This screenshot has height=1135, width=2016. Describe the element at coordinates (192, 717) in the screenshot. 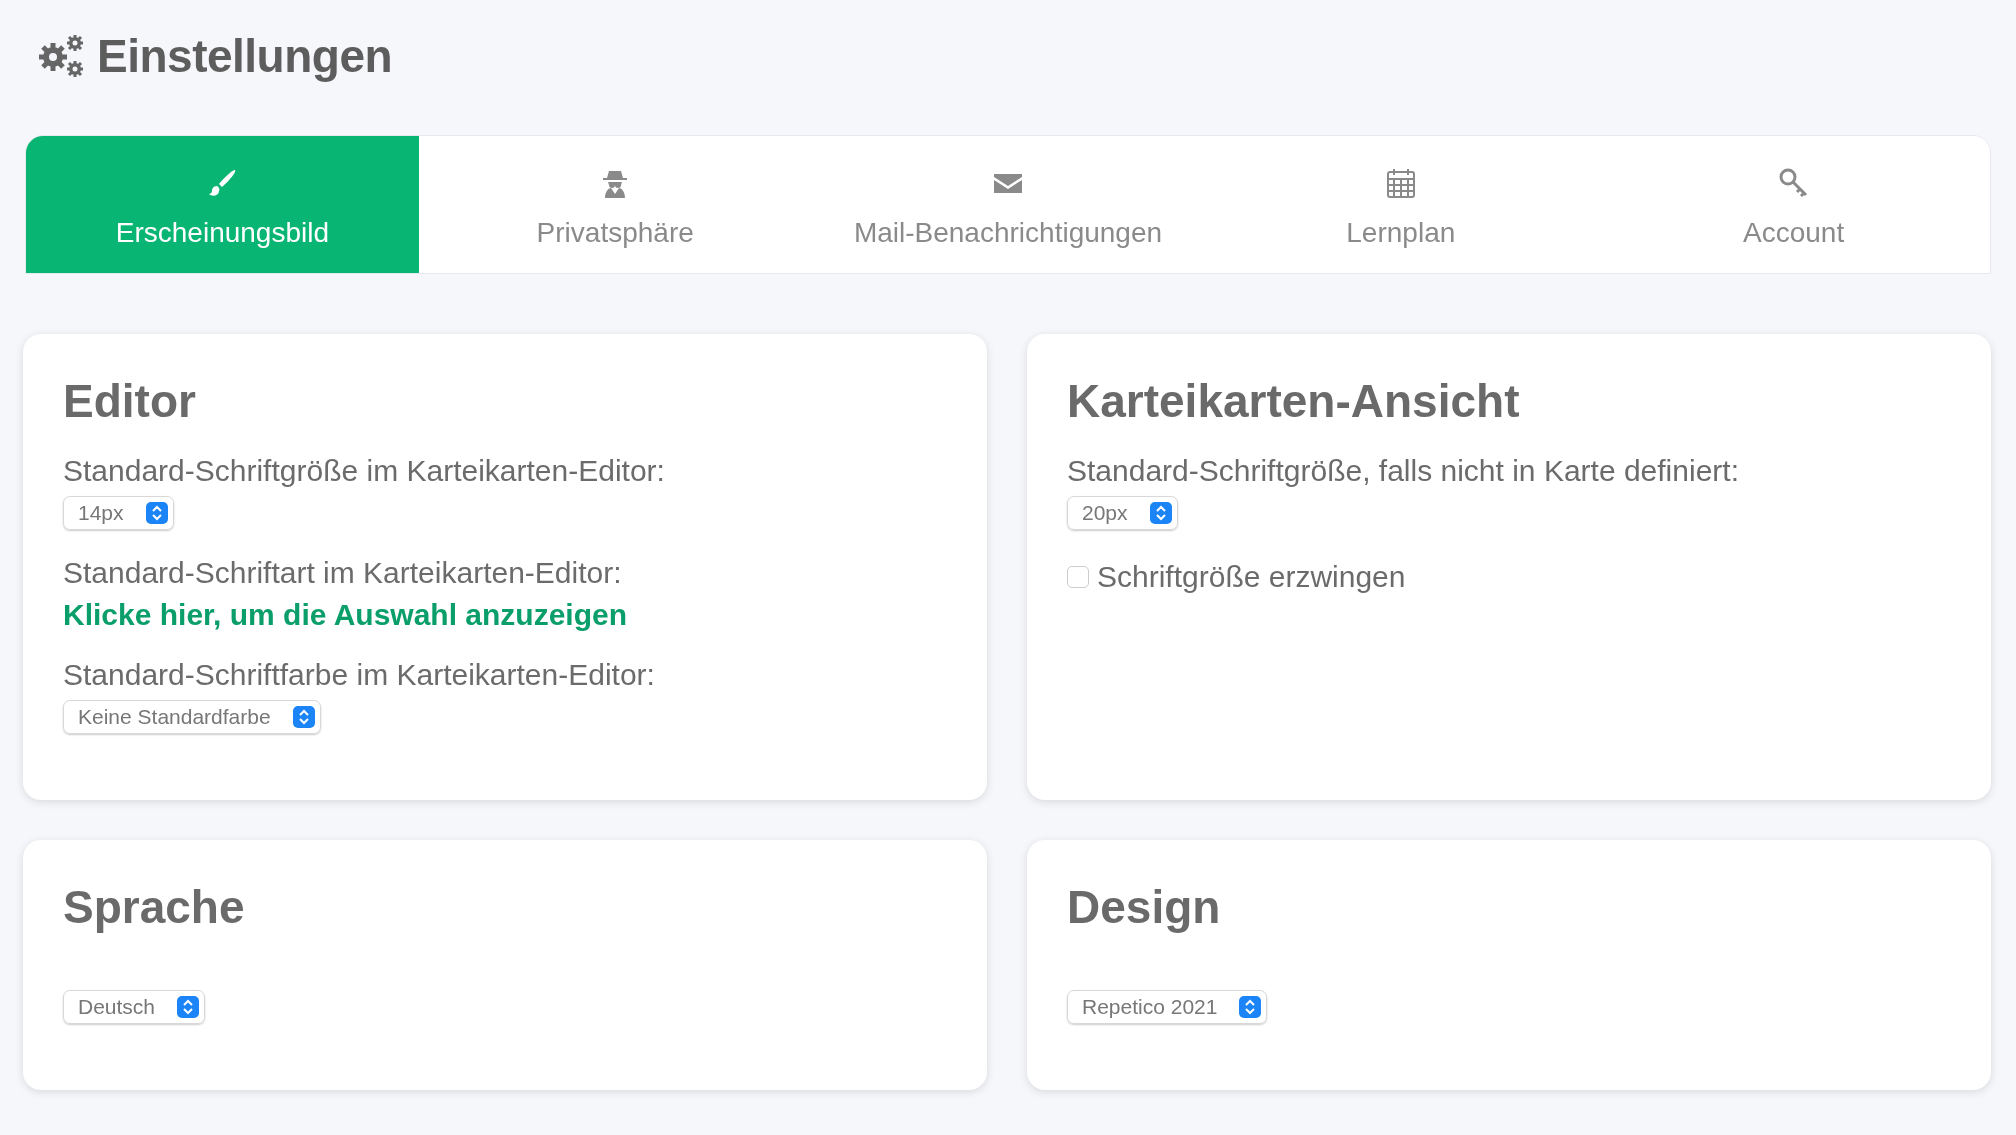

I see `dropdown: Keine Standardfarbe` at that location.